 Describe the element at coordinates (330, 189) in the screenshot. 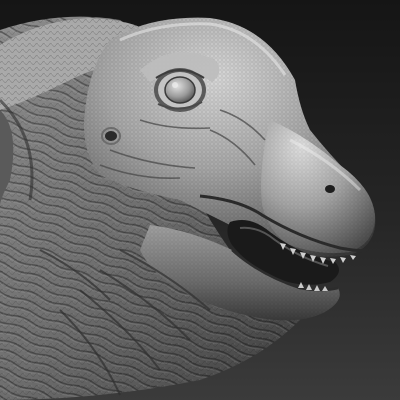

I see `nostril` at that location.